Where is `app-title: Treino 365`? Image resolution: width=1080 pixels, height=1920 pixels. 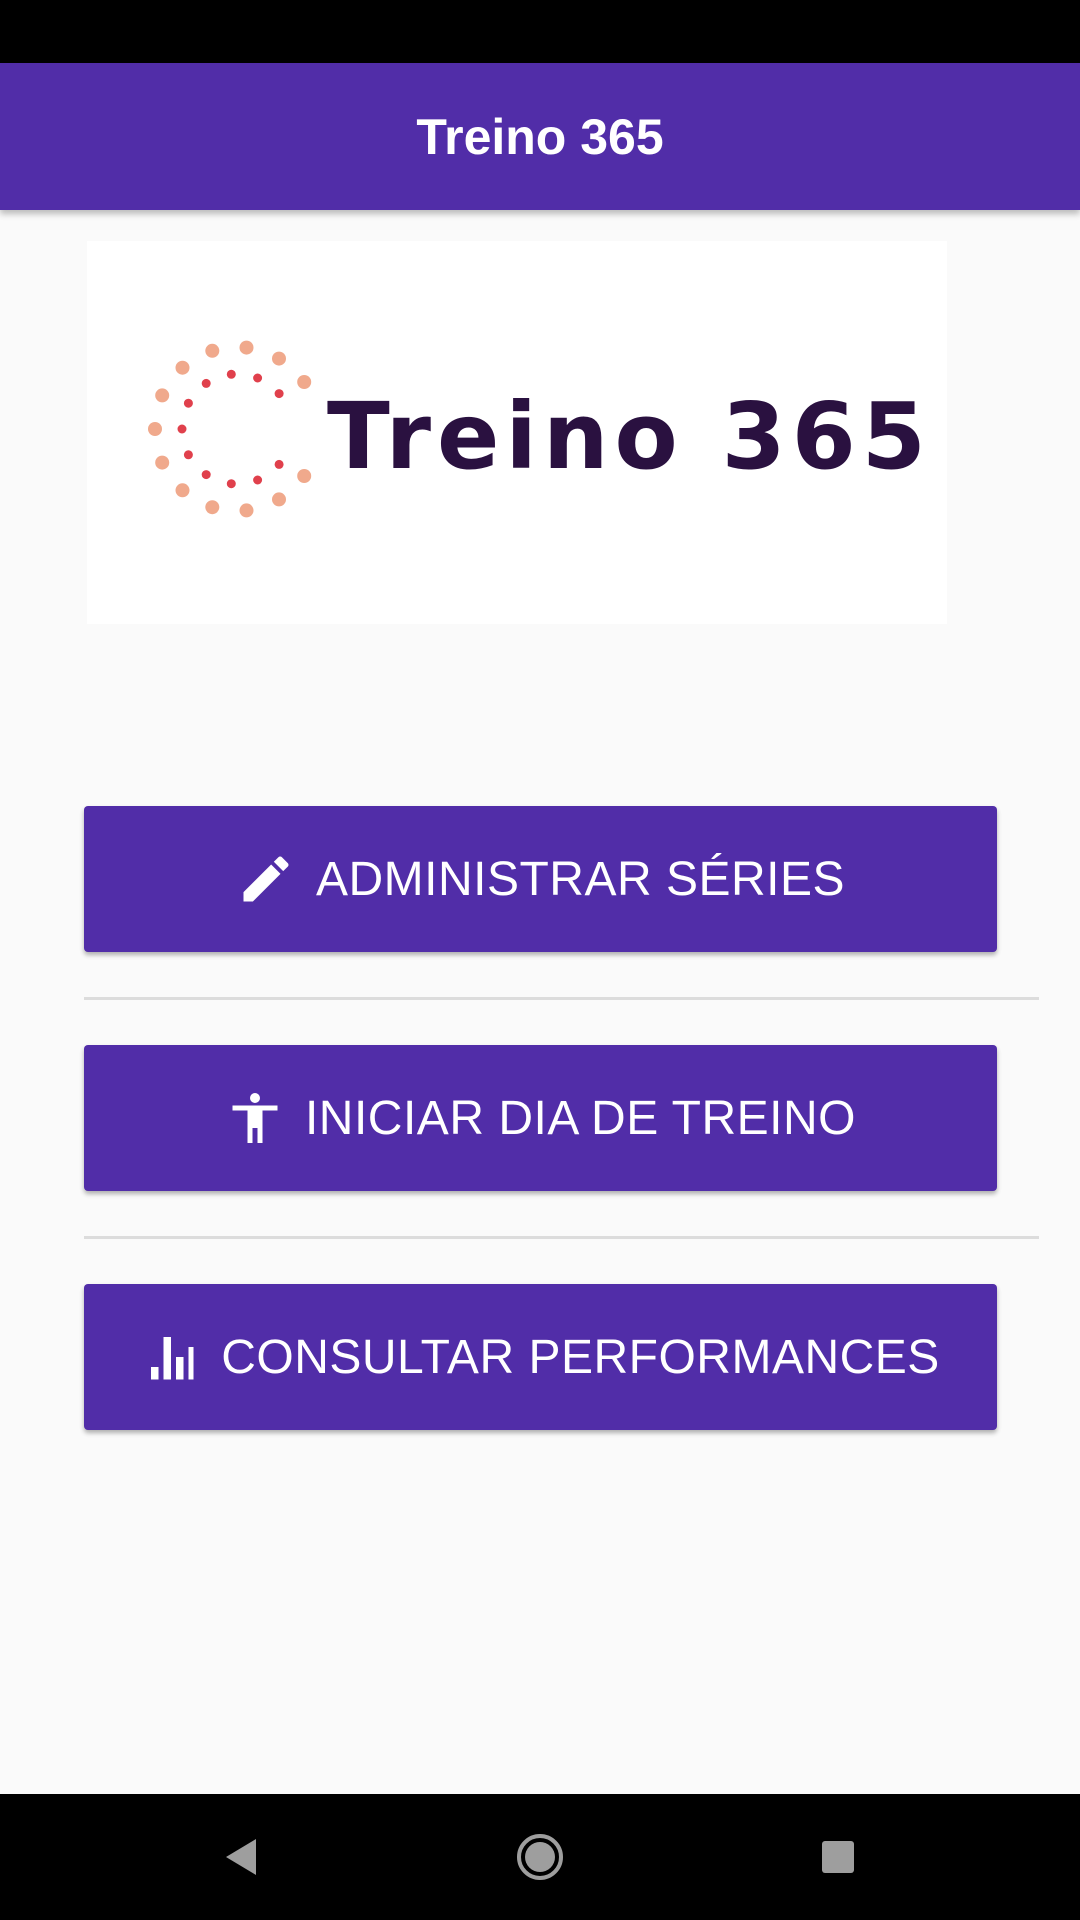 app-title: Treino 365 is located at coordinates (540, 136).